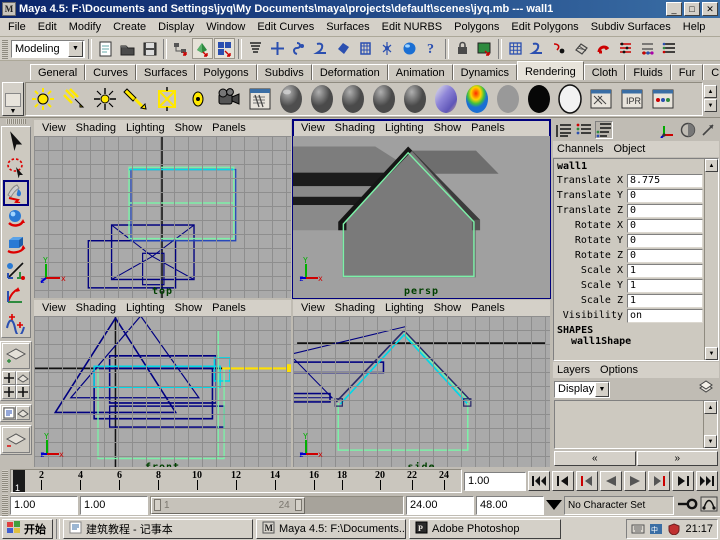 Image resolution: width=720 pixels, height=540 pixels. Describe the element at coordinates (537, 48) in the screenshot. I see `snap-curve-icon` at that location.